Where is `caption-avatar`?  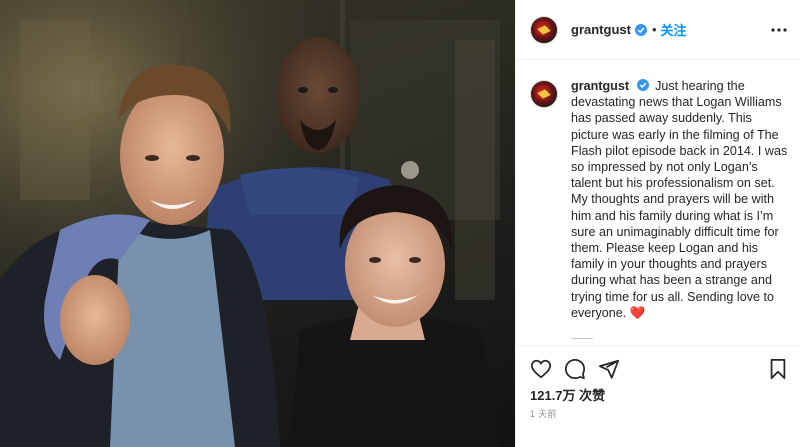
caption-avatar is located at coordinates (544, 94).